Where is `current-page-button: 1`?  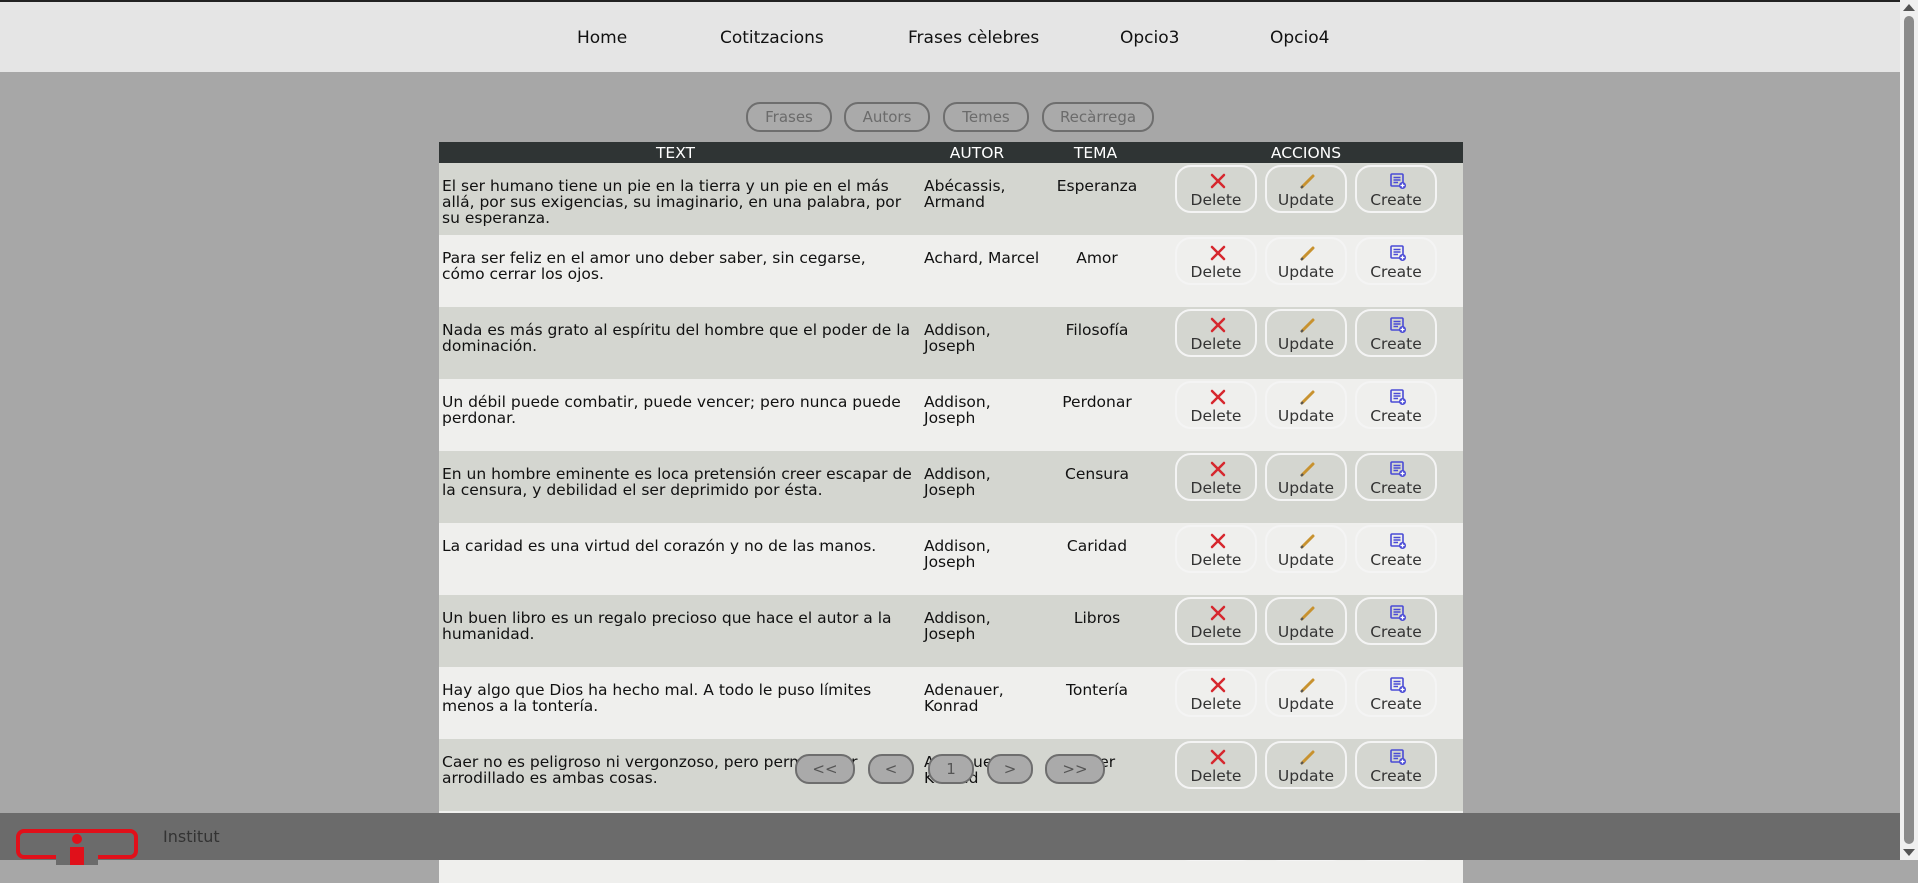 current-page-button: 1 is located at coordinates (951, 769).